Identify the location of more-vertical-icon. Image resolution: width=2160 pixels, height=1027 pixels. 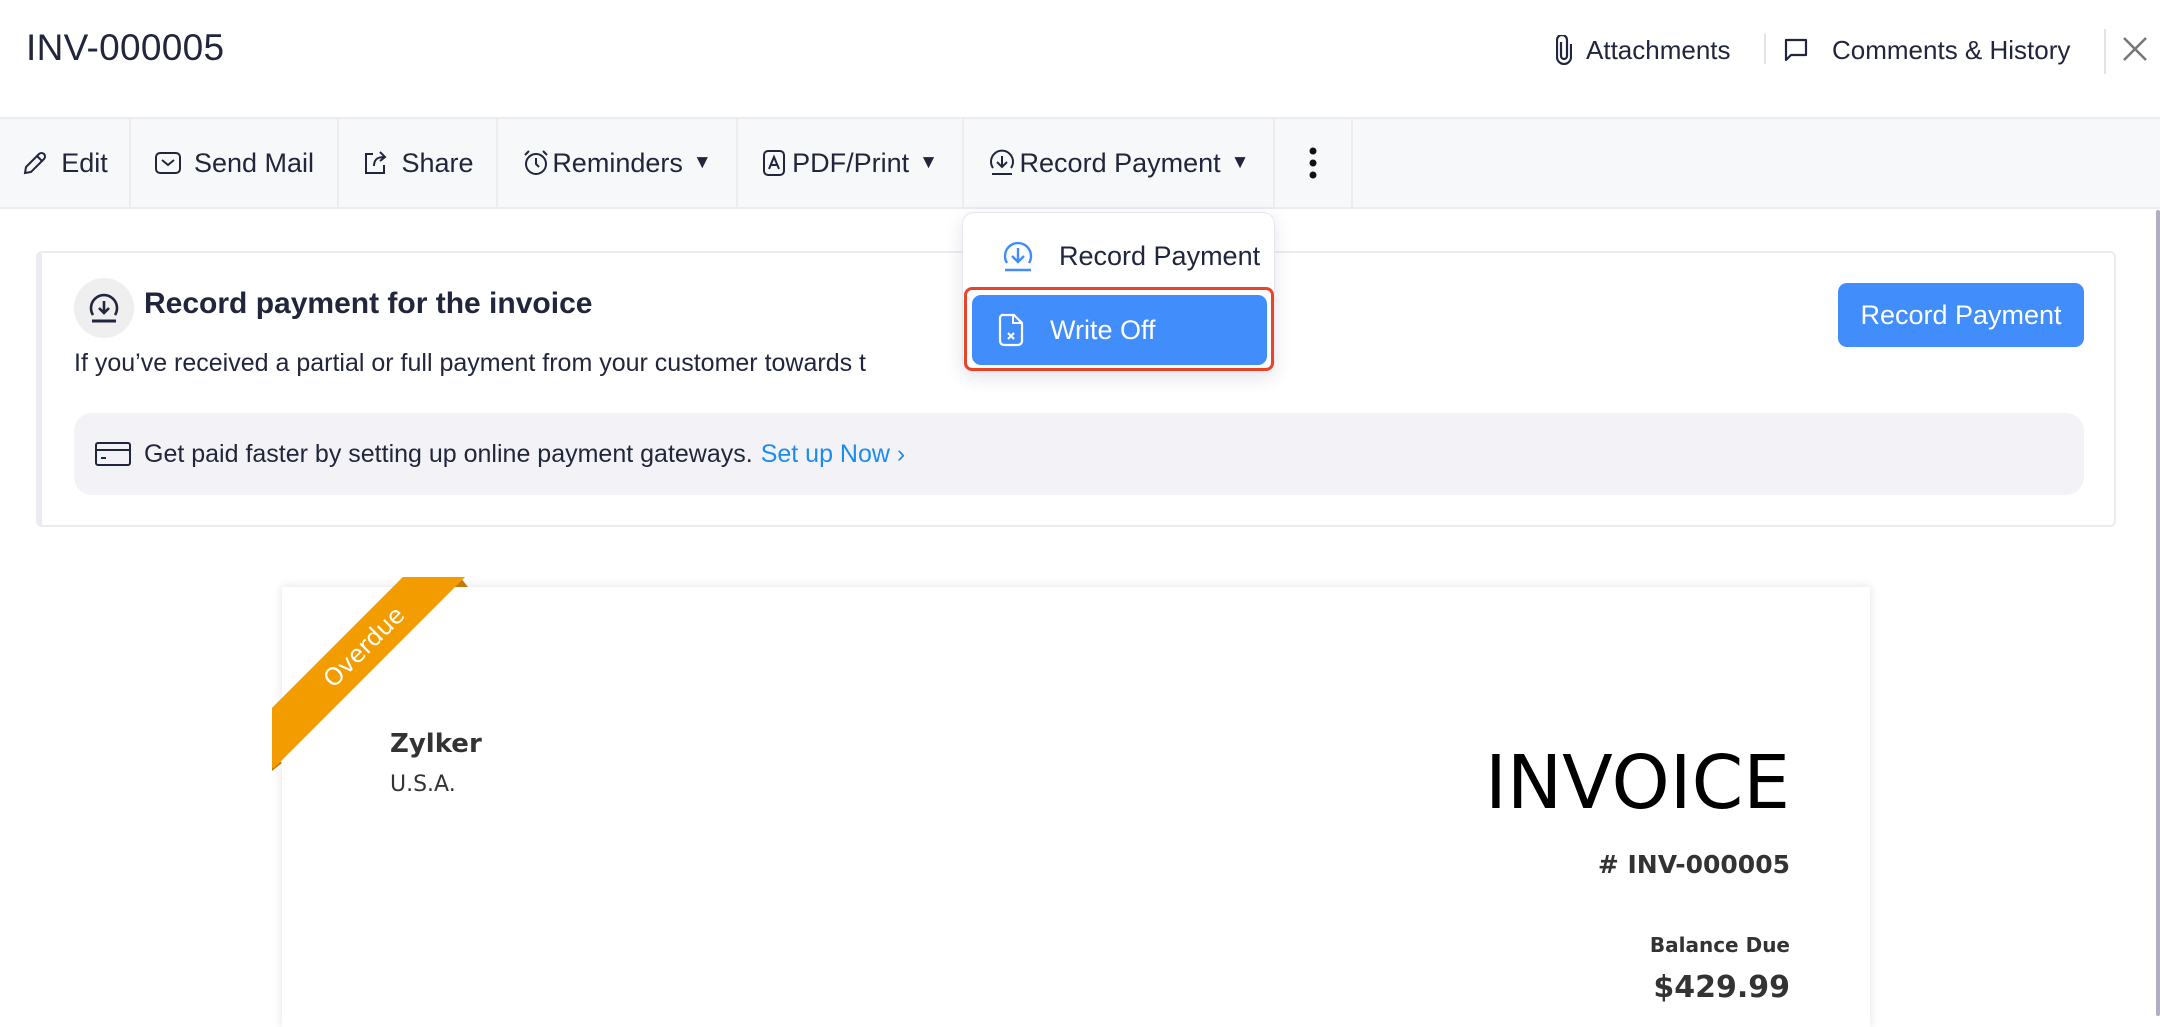
(1313, 163).